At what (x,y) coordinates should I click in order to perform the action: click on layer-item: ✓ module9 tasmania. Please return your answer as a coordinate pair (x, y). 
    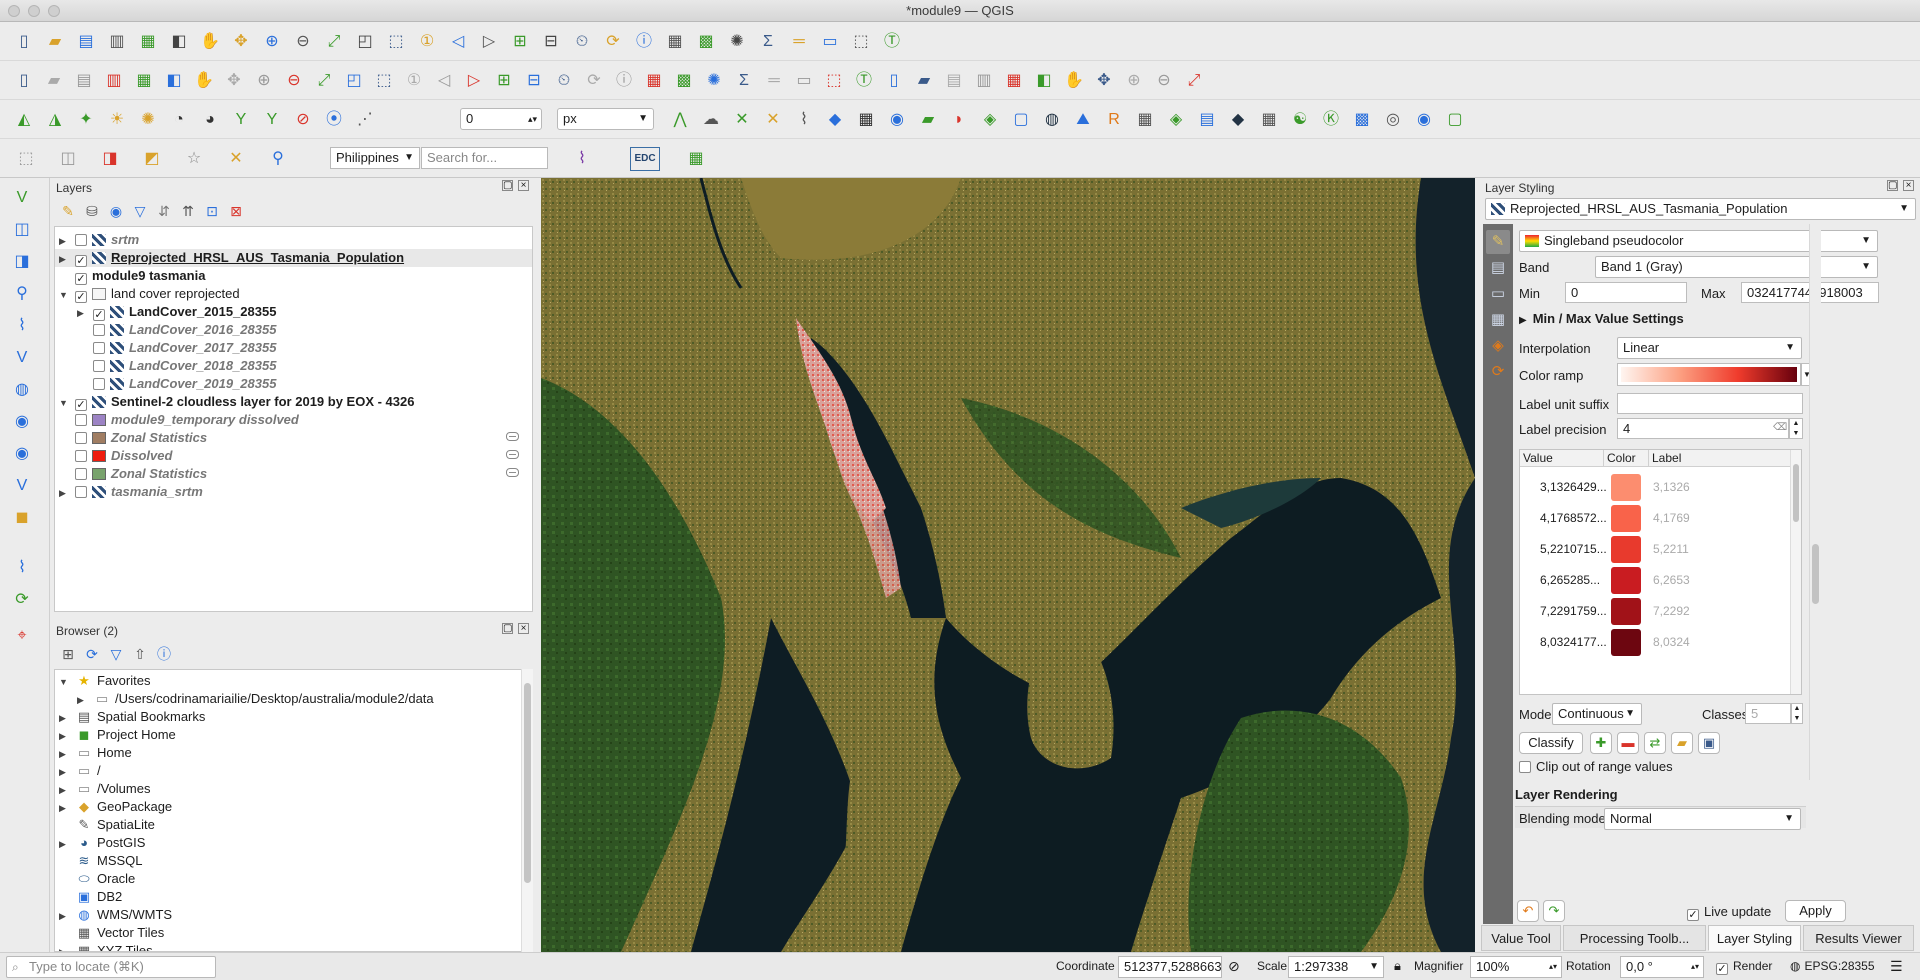
    Looking at the image, I should click on (294, 276).